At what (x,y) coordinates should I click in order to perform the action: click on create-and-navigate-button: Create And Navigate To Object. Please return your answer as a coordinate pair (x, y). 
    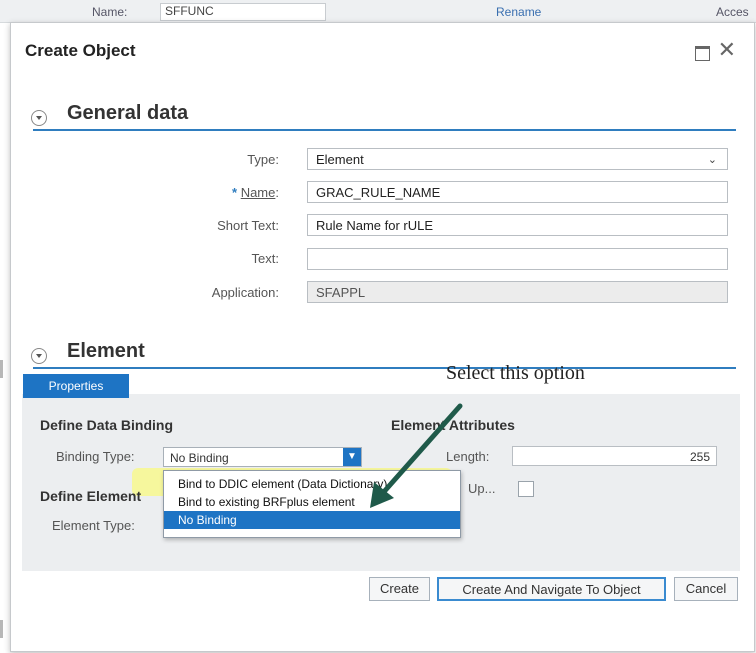
    Looking at the image, I should click on (551, 589).